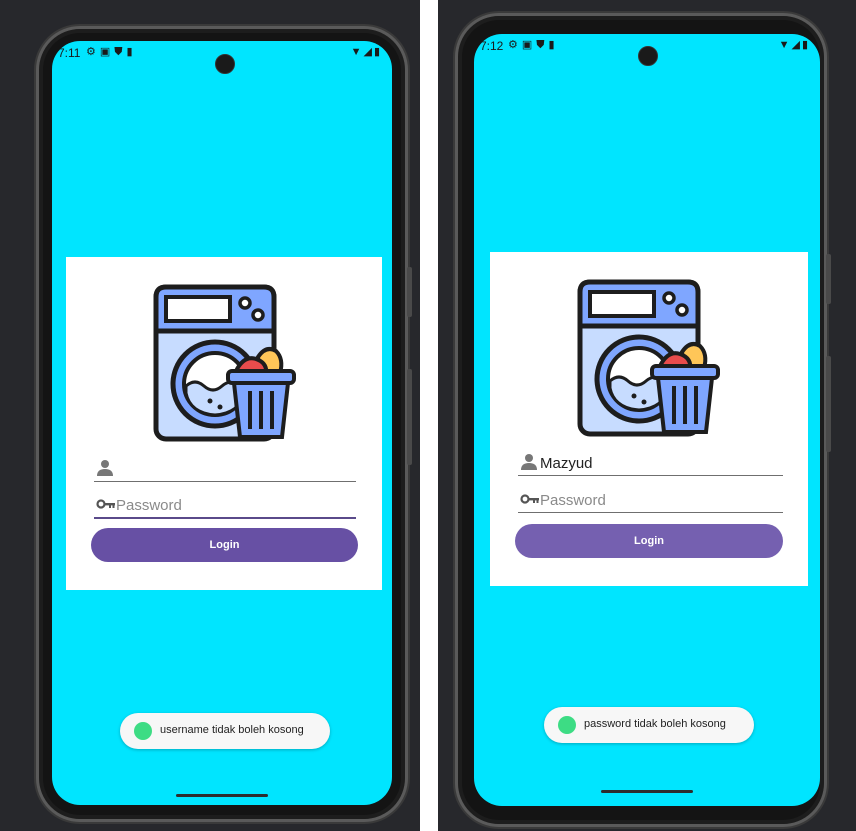 This screenshot has height=831, width=856. I want to click on username-field: Mazyud, so click(650, 462).